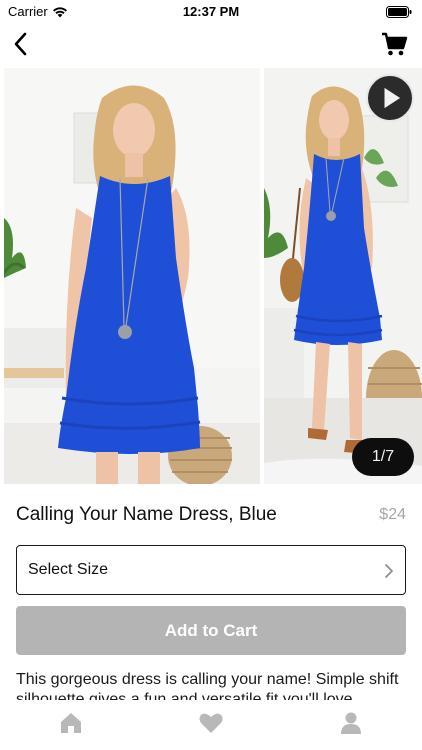 This screenshot has width=422, height=750. I want to click on tab-bar, so click(211, 725).